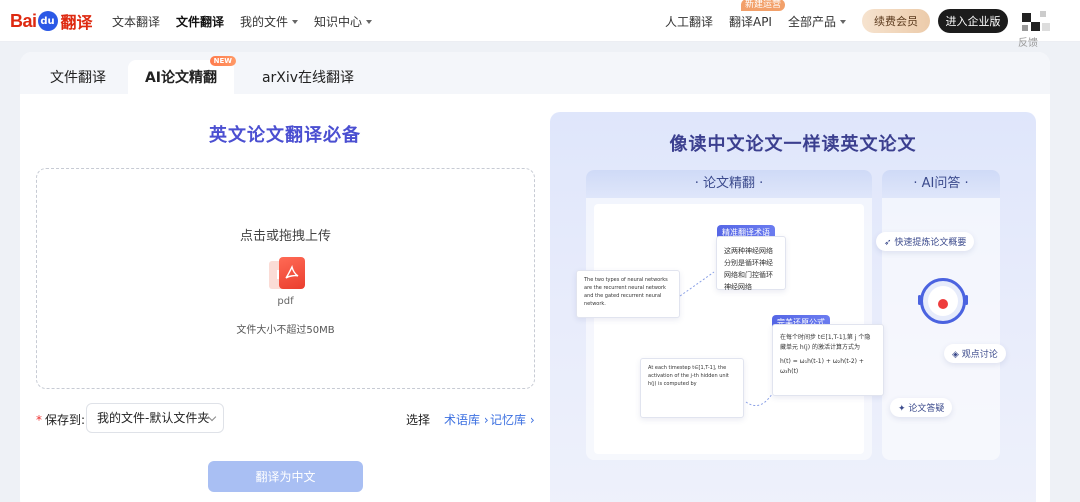  I want to click on file-type-label: pdf, so click(285, 301).